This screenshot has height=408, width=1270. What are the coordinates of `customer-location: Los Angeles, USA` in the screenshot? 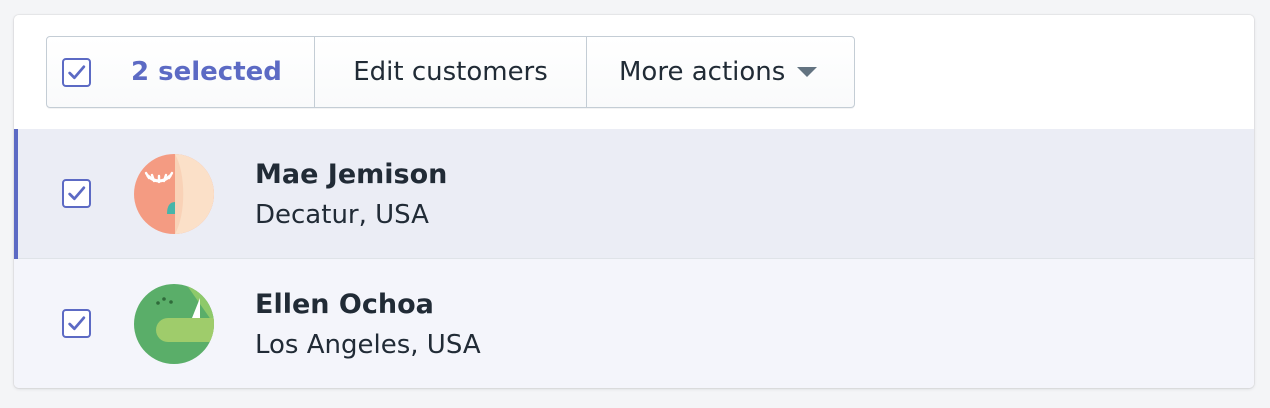 It's located at (368, 345).